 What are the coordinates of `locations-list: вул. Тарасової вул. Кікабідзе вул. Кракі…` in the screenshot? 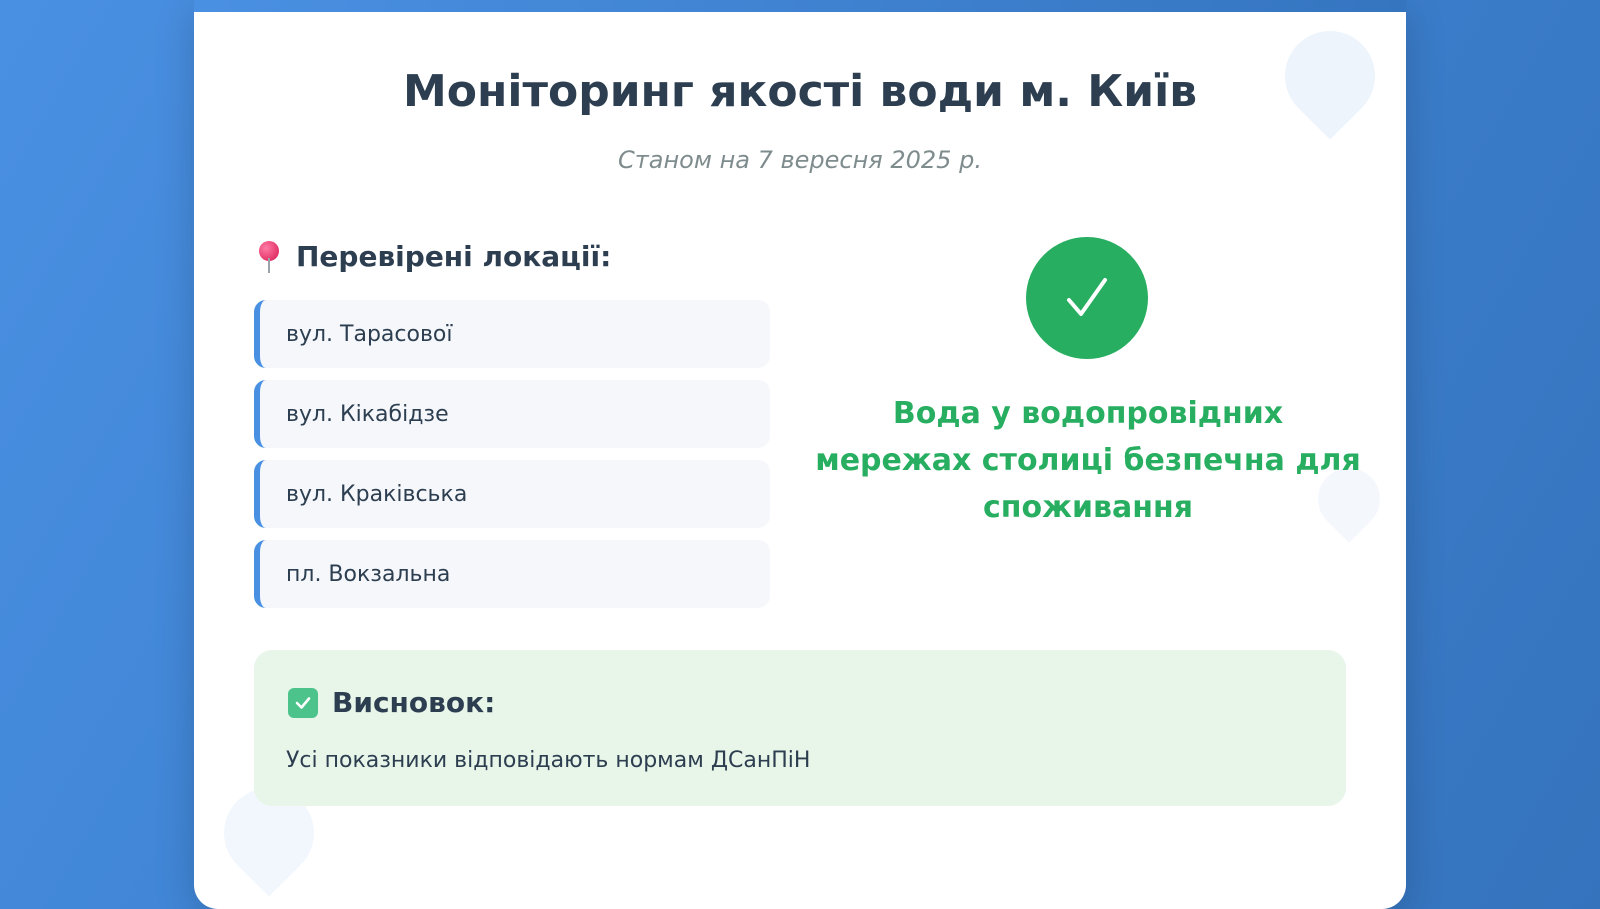 It's located at (512, 460).